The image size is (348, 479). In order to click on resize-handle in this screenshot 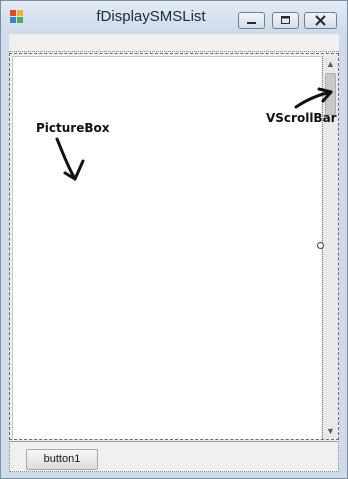, I will do `click(320, 245)`.